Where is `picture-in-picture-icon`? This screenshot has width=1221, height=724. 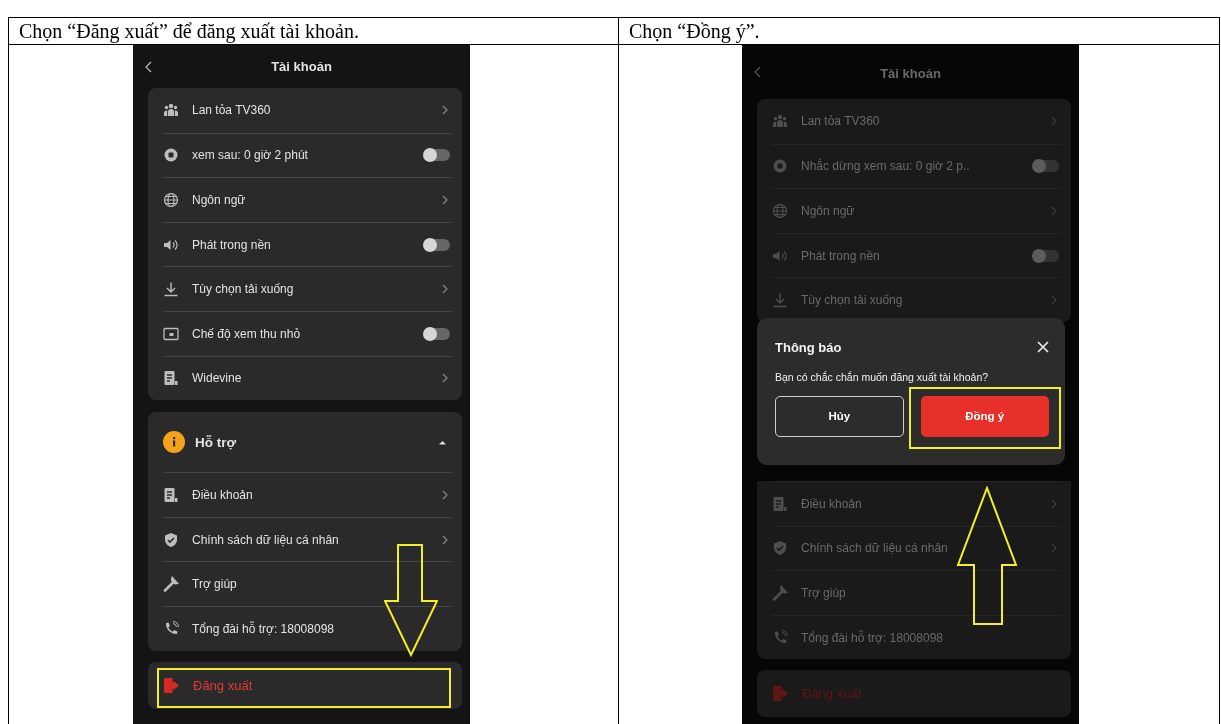 picture-in-picture-icon is located at coordinates (171, 333).